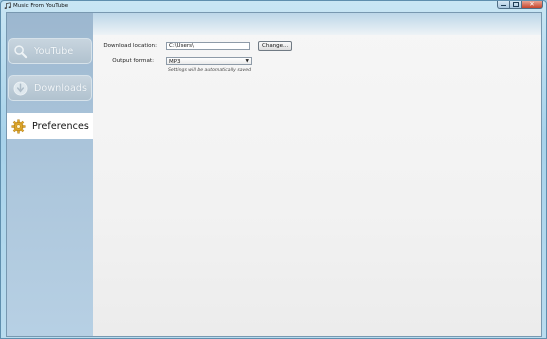 The image size is (547, 339). I want to click on close-button: ✕, so click(532, 5).